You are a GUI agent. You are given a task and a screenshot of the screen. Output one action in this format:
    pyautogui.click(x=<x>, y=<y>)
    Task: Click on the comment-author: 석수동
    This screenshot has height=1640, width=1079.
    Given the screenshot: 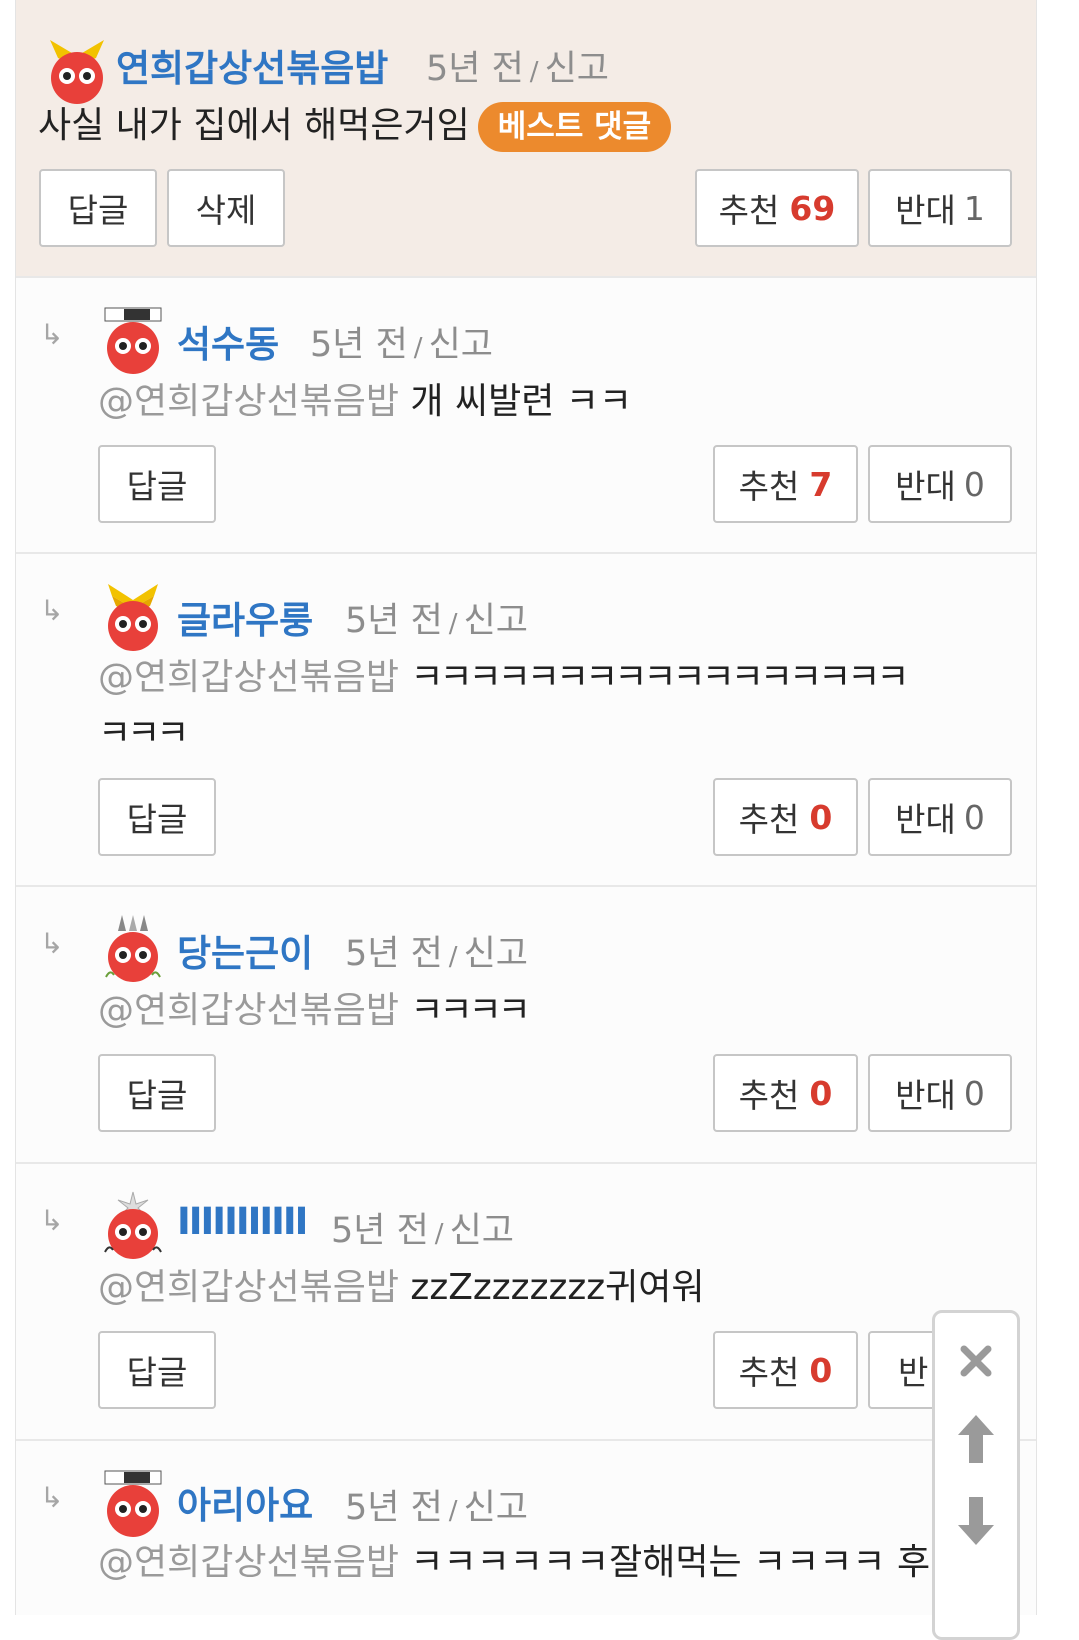 What is the action you would take?
    pyautogui.click(x=228, y=341)
    